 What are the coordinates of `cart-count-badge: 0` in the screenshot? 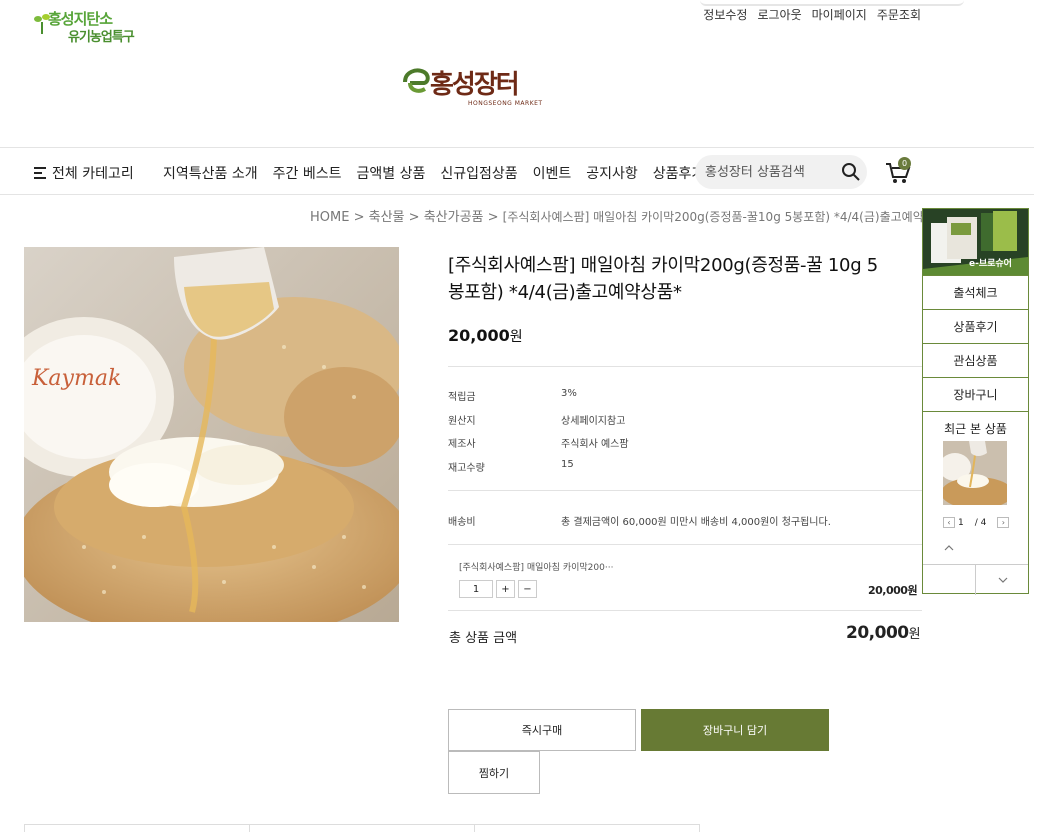 It's located at (904, 163).